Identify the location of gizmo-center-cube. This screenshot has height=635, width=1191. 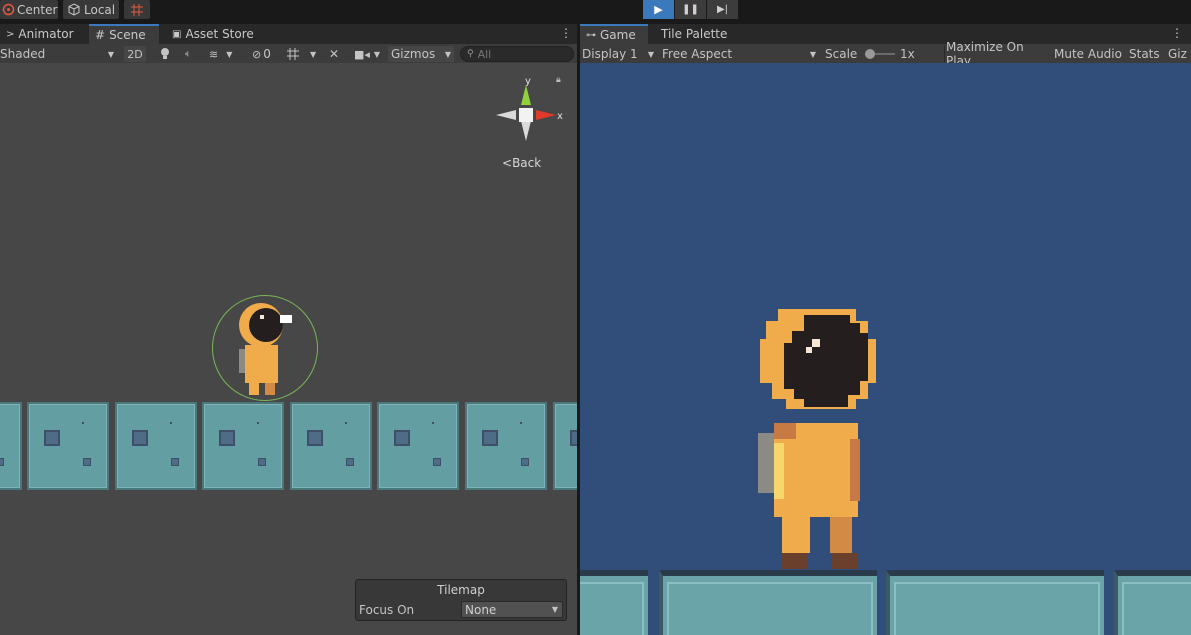
(526, 115).